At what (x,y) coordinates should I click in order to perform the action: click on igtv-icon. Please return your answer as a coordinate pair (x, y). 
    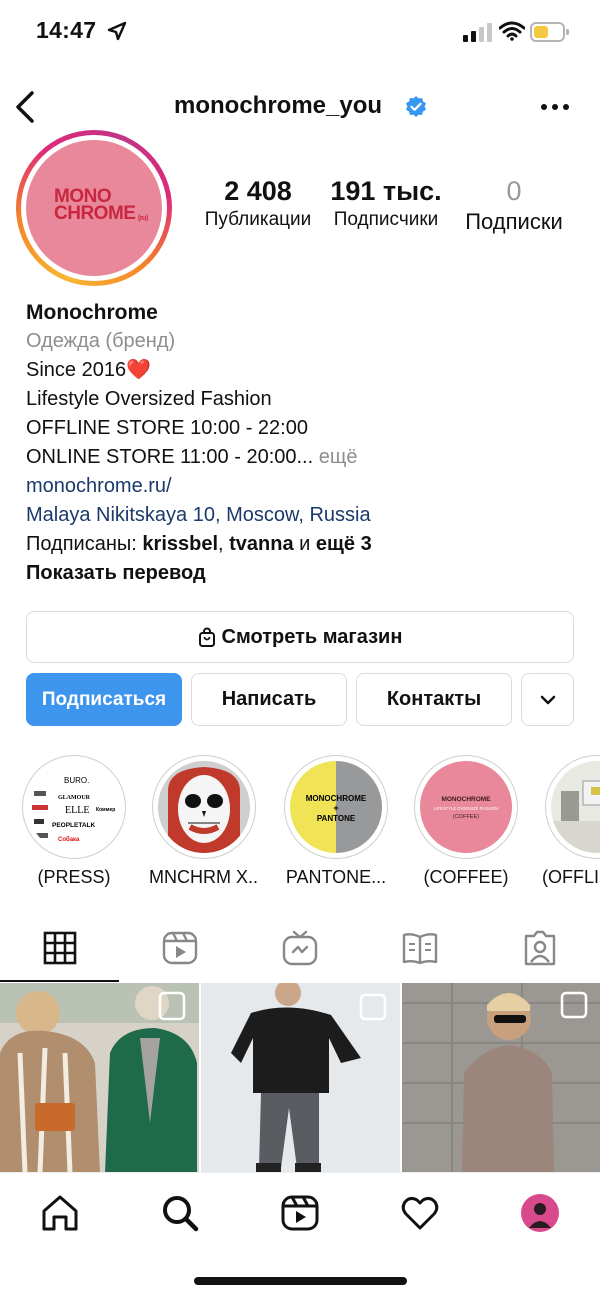
    Looking at the image, I should click on (300, 948).